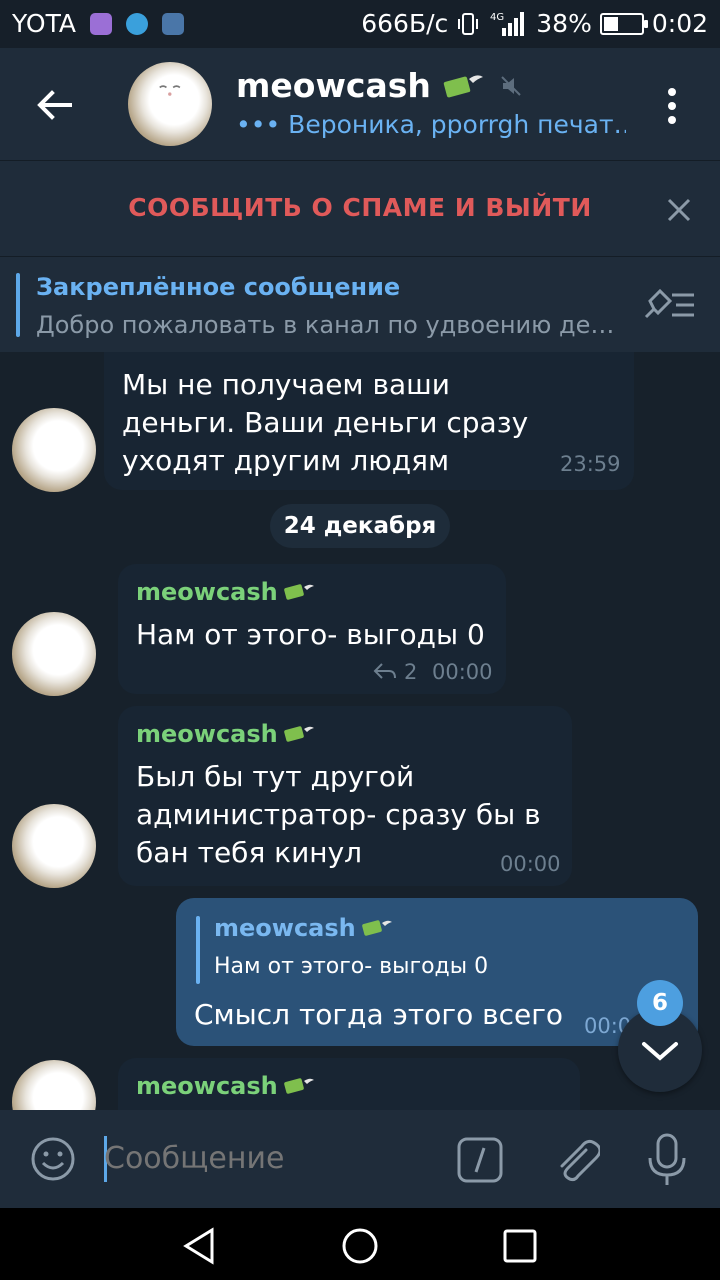  What do you see at coordinates (18, 305) in the screenshot?
I see `pinned-indicator` at bounding box center [18, 305].